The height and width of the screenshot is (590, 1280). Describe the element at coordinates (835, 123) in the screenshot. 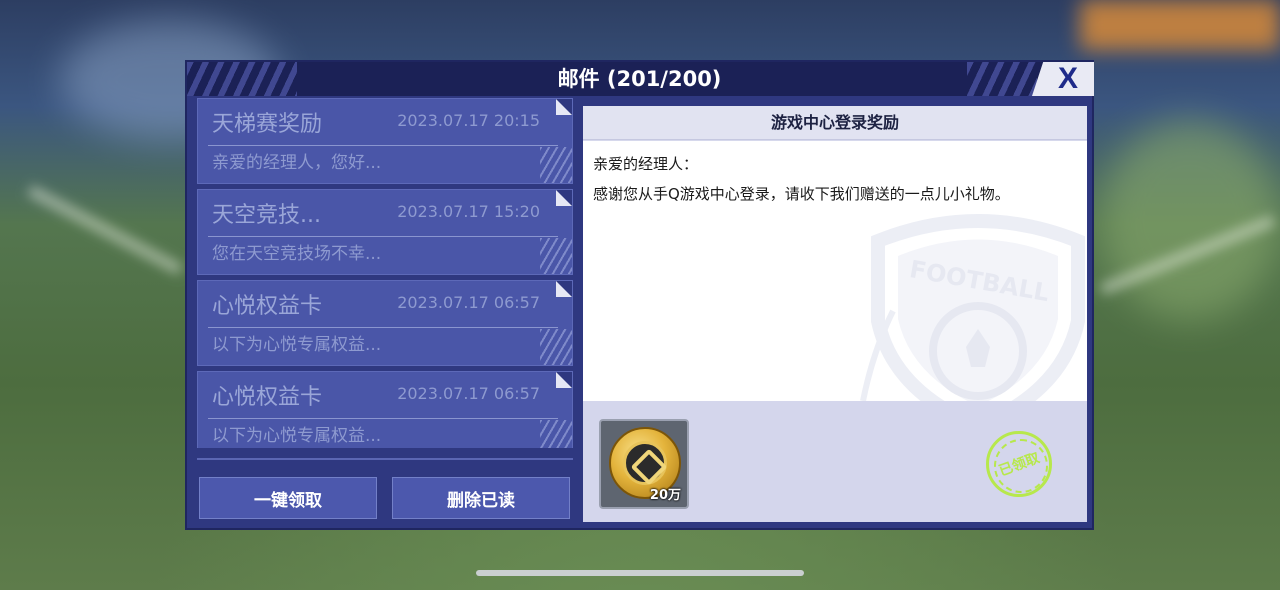

I see `mail-detail-title: 游戏中心登录奖励` at that location.